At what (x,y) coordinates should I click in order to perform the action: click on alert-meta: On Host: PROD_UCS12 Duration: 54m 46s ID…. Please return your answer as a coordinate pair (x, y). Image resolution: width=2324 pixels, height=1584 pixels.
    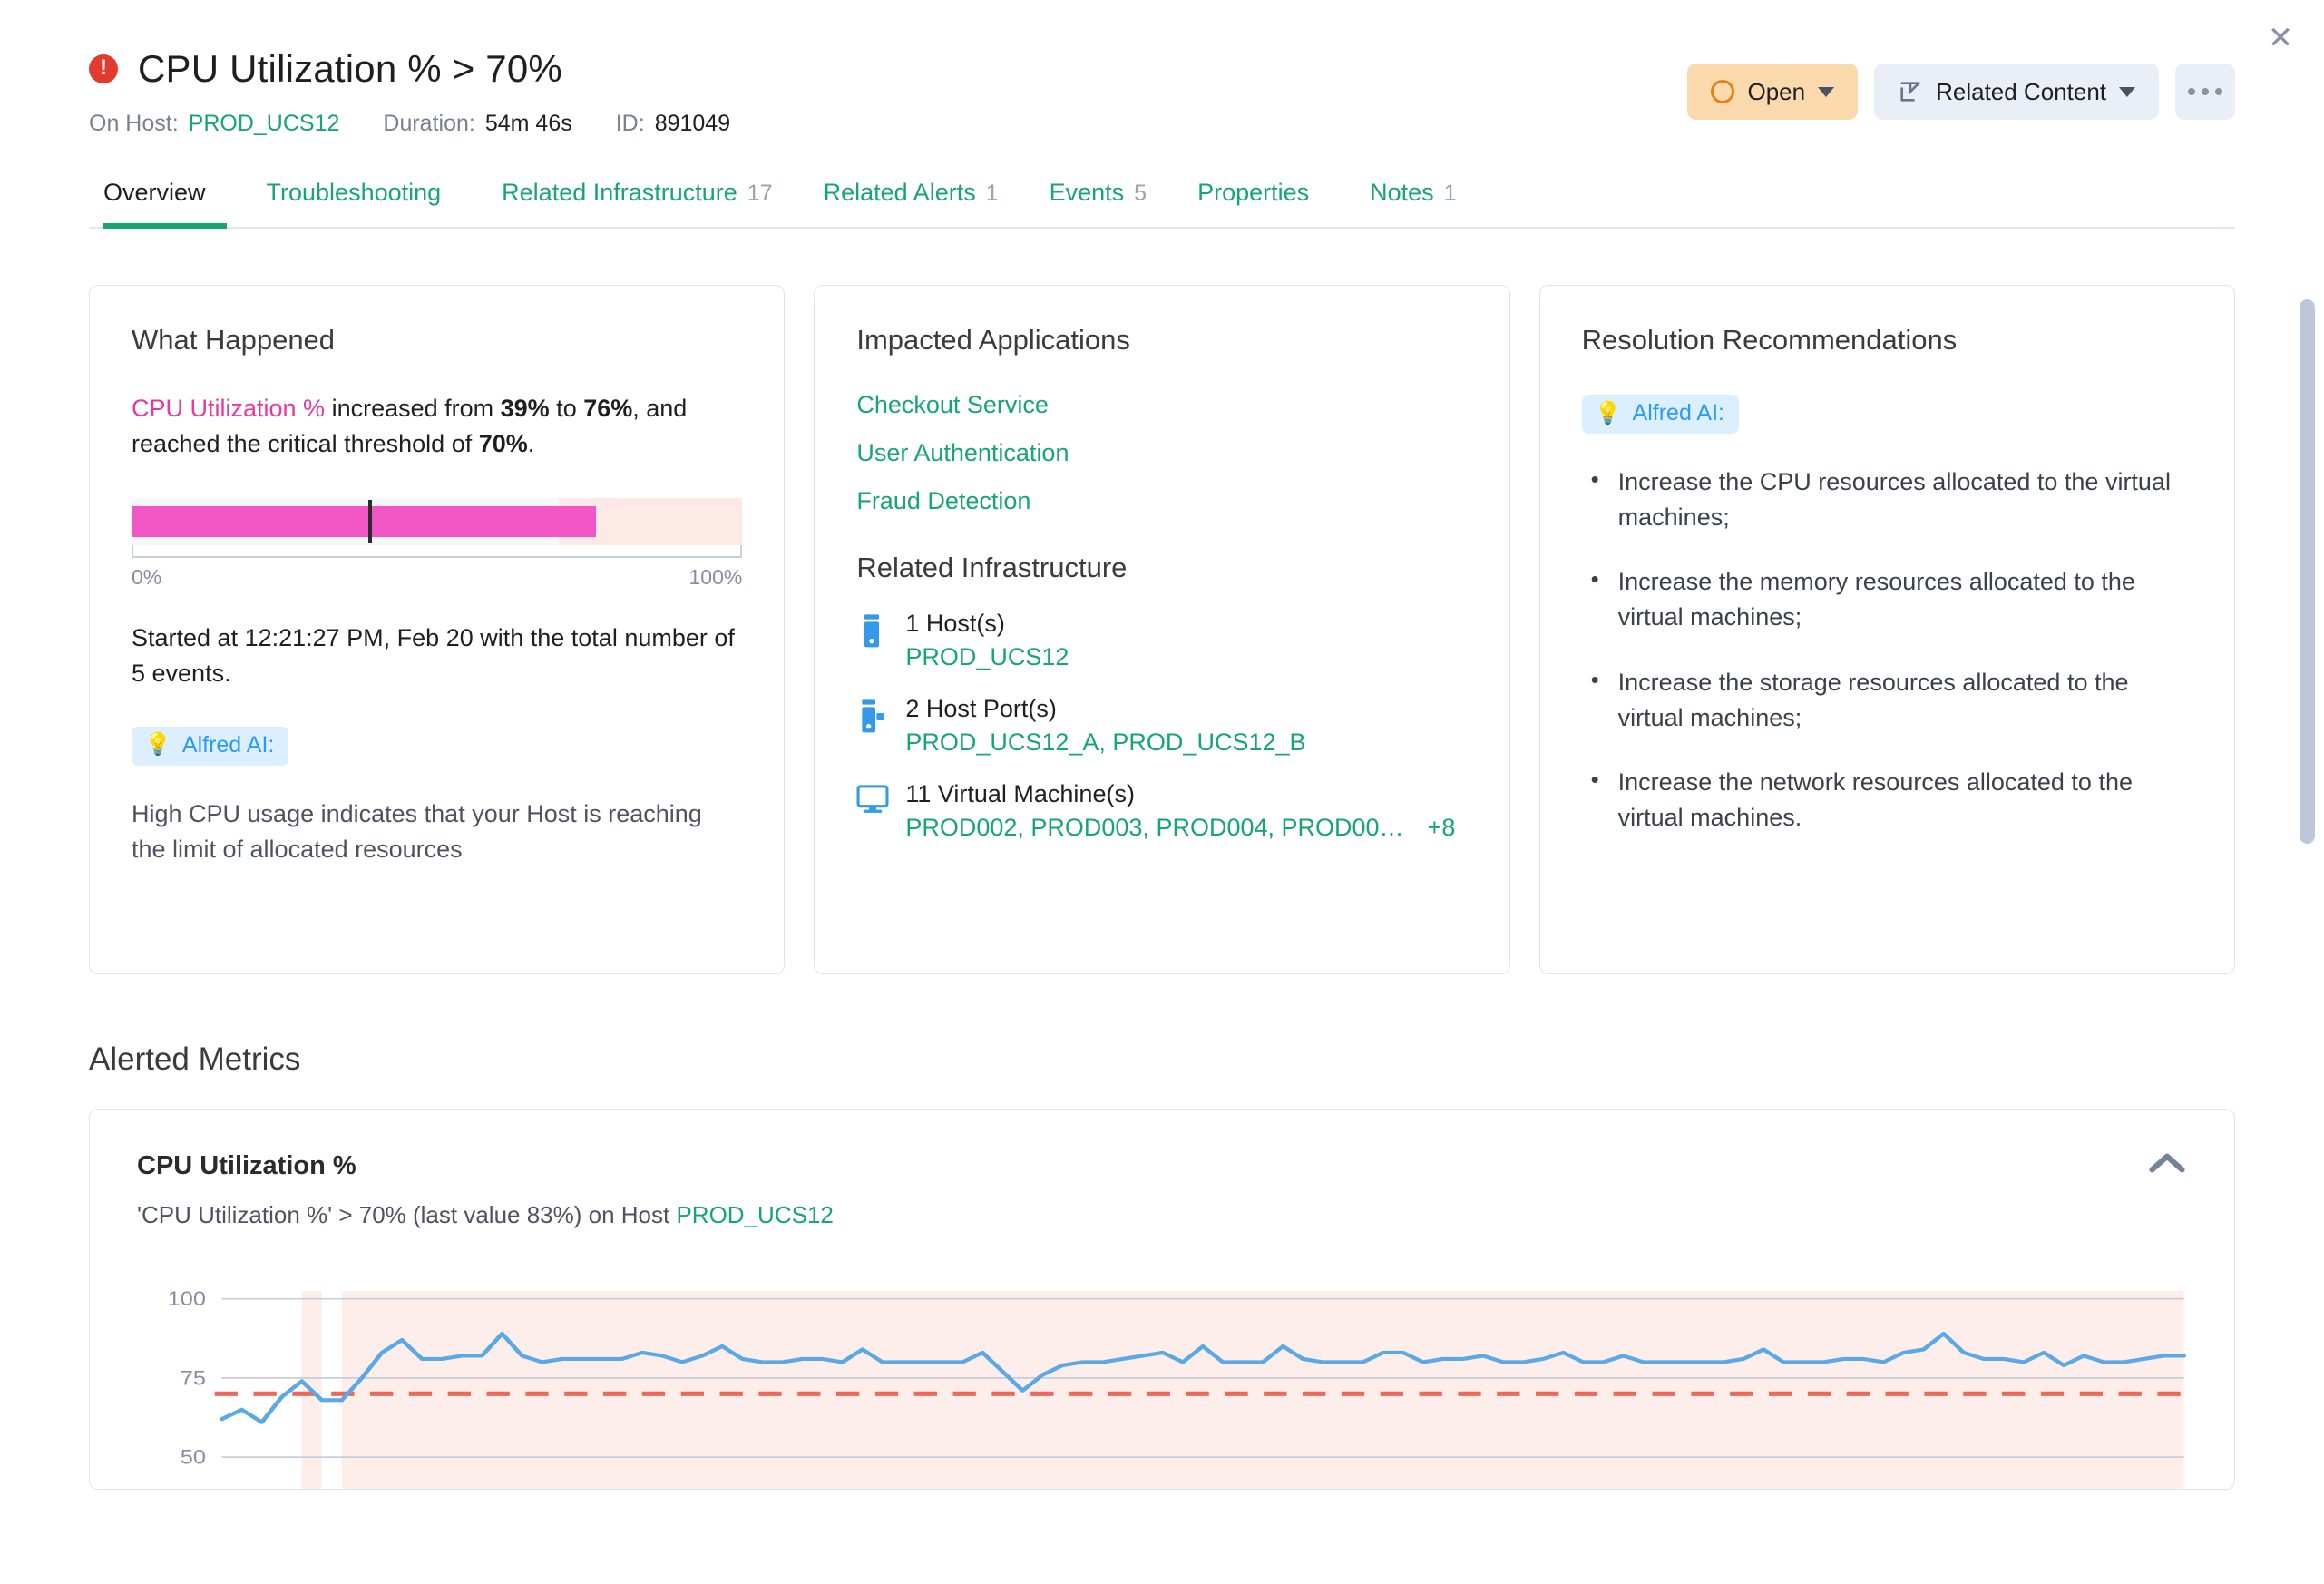
    Looking at the image, I should click on (431, 124).